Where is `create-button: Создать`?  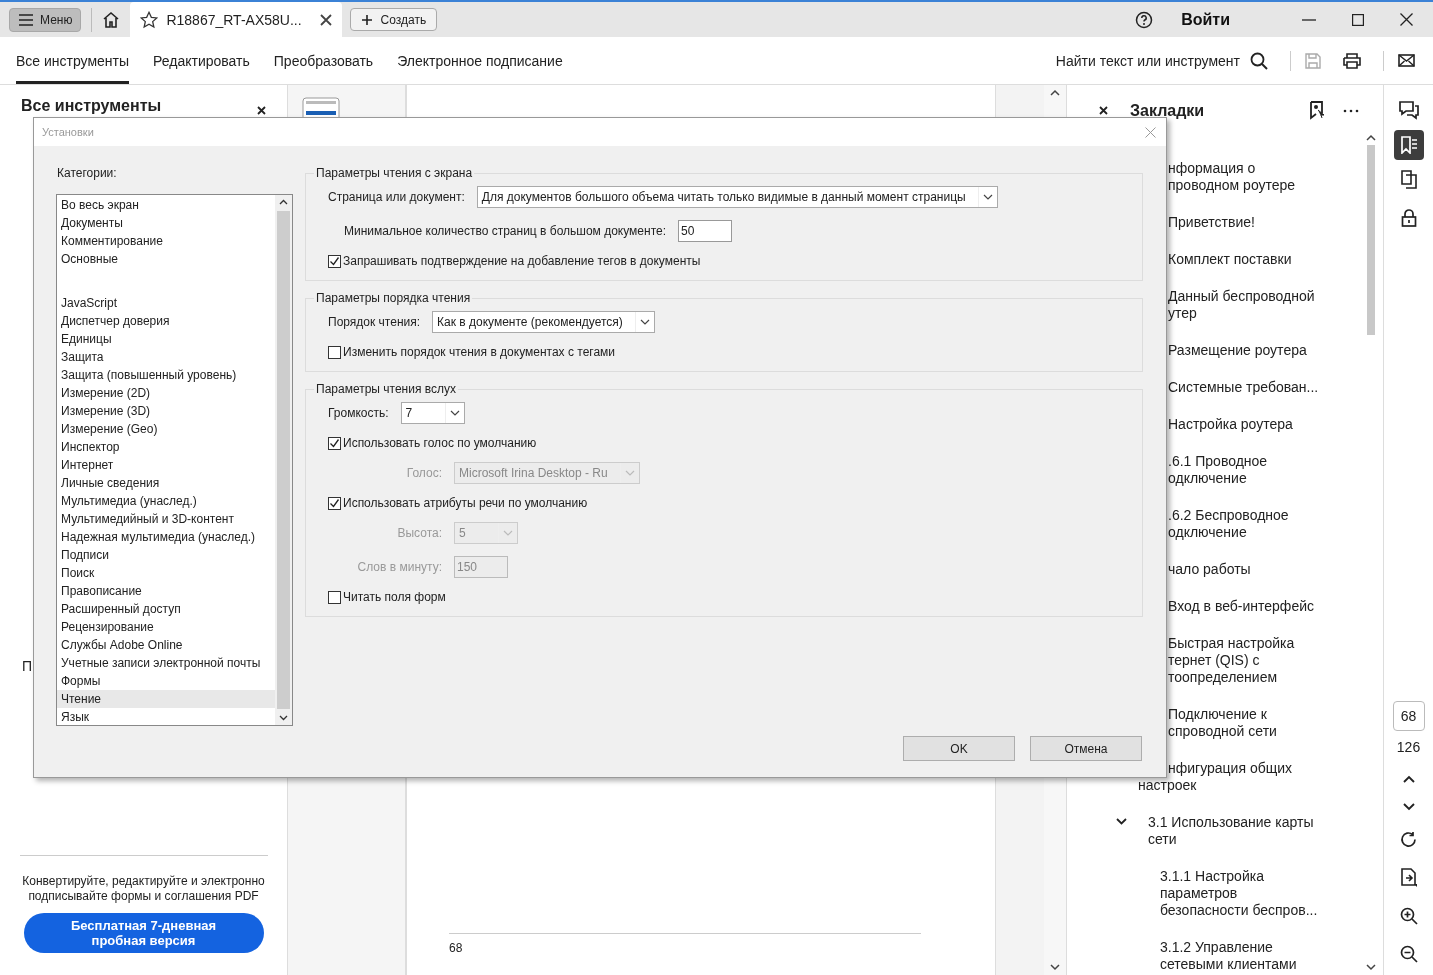
create-button: Создать is located at coordinates (393, 19).